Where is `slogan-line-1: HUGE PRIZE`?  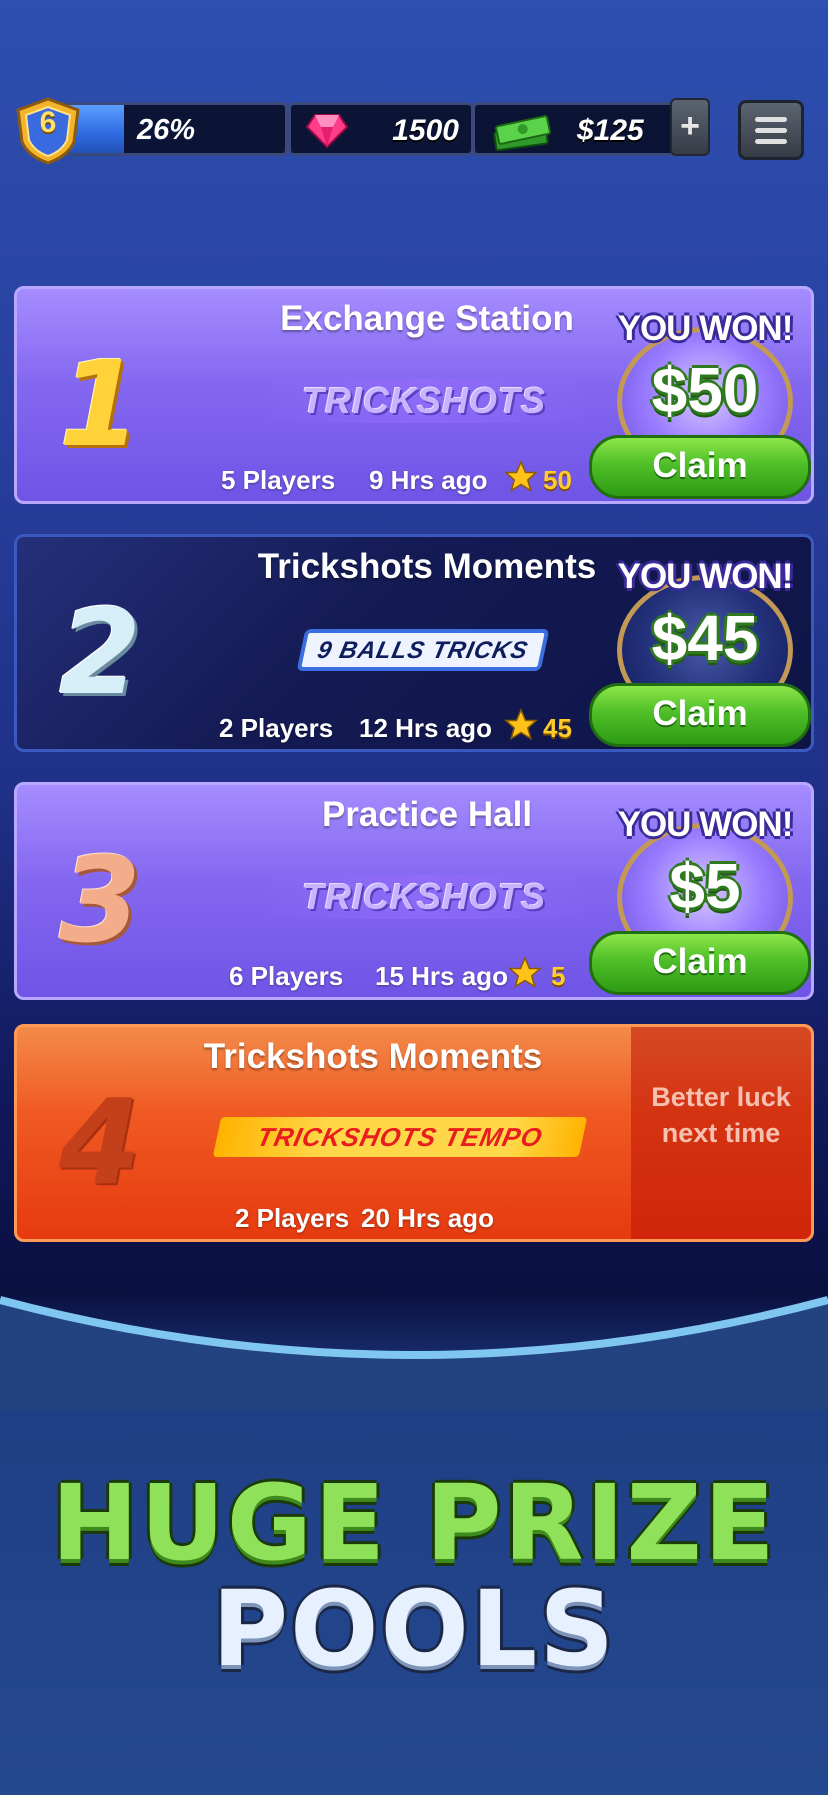
slogan-line-1: HUGE PRIZE is located at coordinates (414, 1523).